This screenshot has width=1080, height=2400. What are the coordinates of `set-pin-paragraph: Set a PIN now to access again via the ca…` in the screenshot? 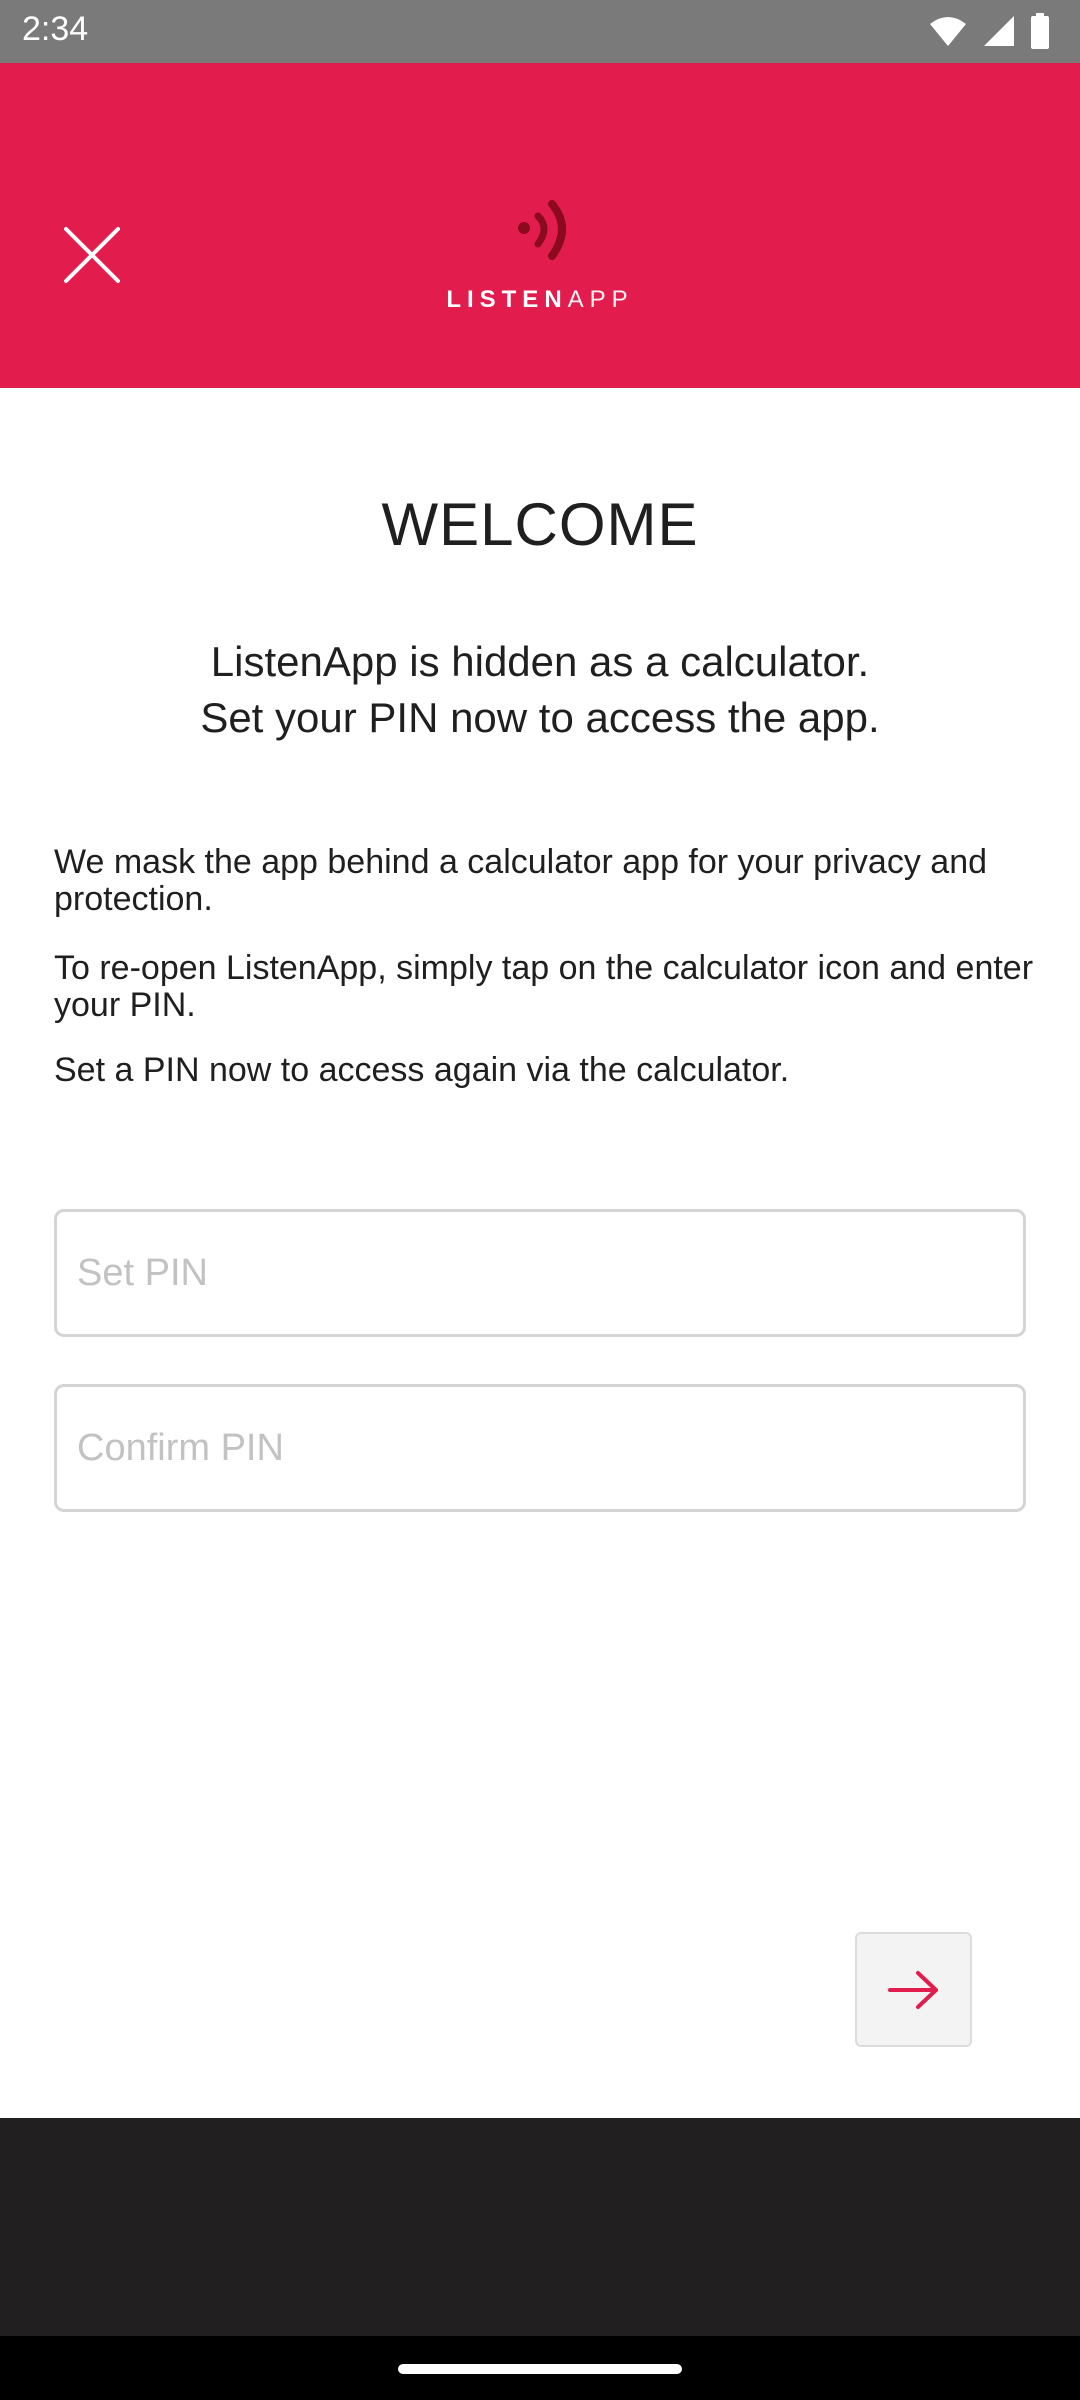 It's located at (422, 1070).